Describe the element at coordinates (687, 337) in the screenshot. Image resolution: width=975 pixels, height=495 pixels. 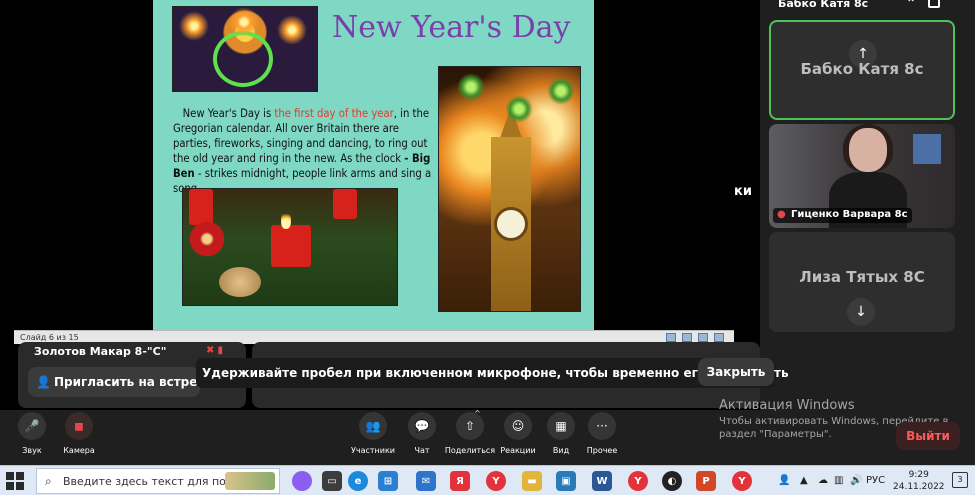
I see `sorter-view-icon` at that location.